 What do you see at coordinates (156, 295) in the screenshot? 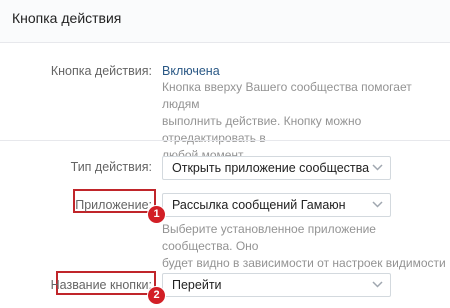
I see `step-marker-2: 2` at bounding box center [156, 295].